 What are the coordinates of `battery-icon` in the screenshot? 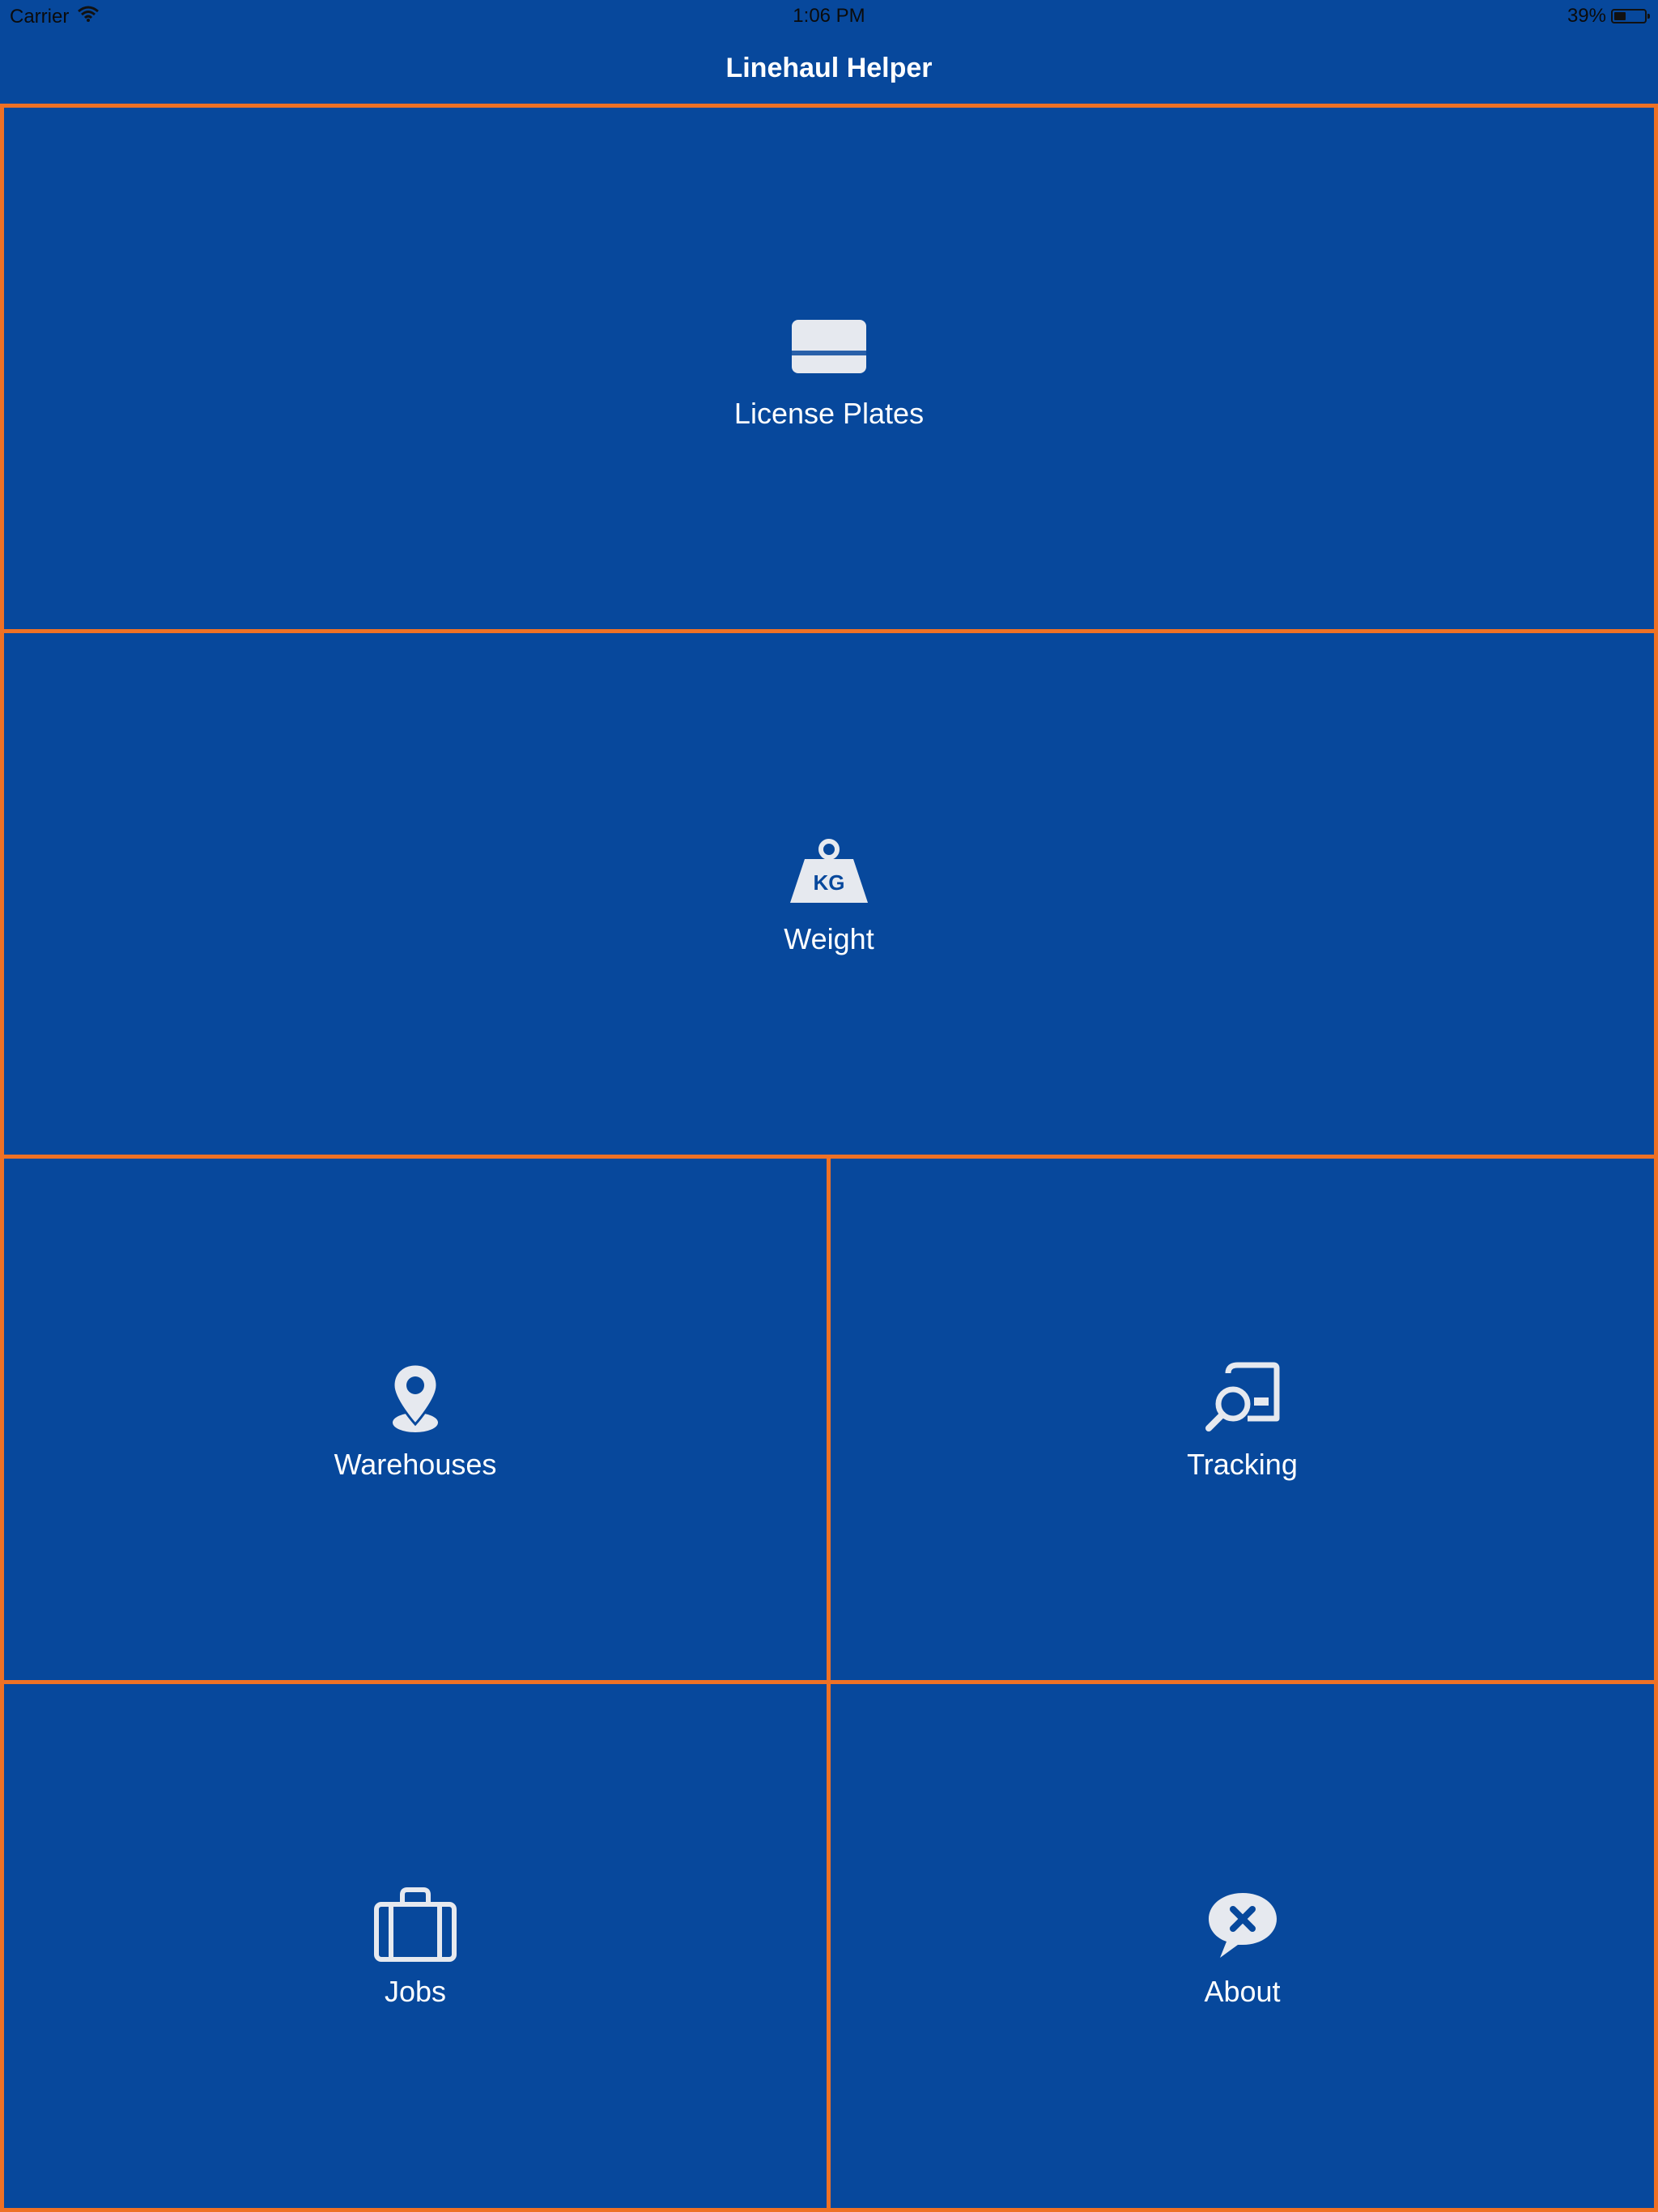 It's located at (1630, 16).